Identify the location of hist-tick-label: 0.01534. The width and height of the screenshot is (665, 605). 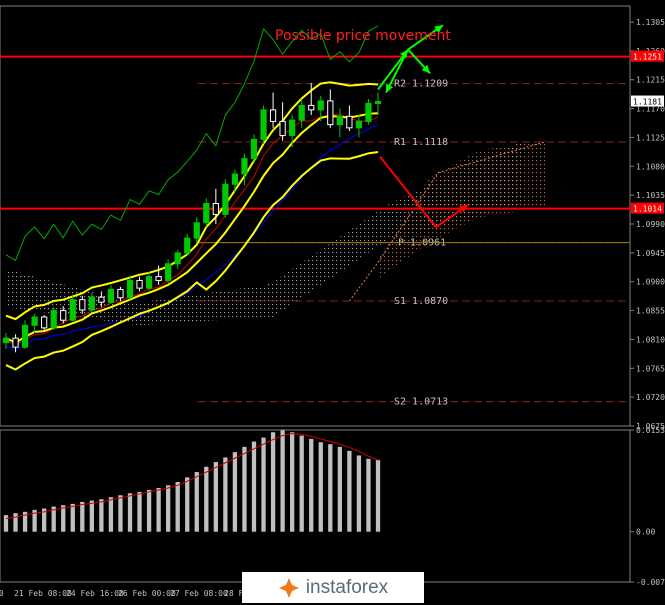
(650, 430).